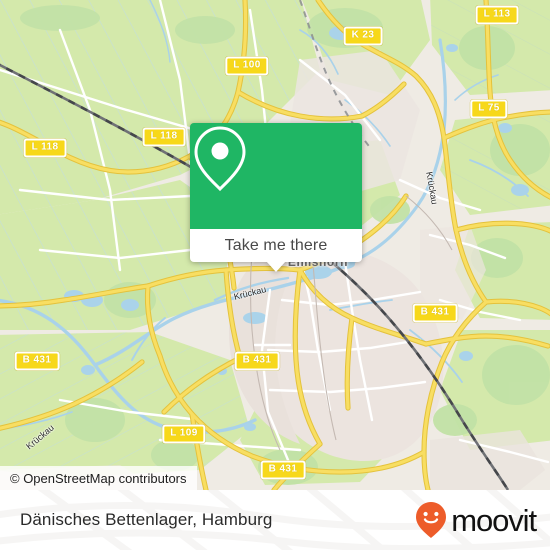  Describe the element at coordinates (283, 470) in the screenshot. I see `road-shield-b431-d: B 431` at that location.